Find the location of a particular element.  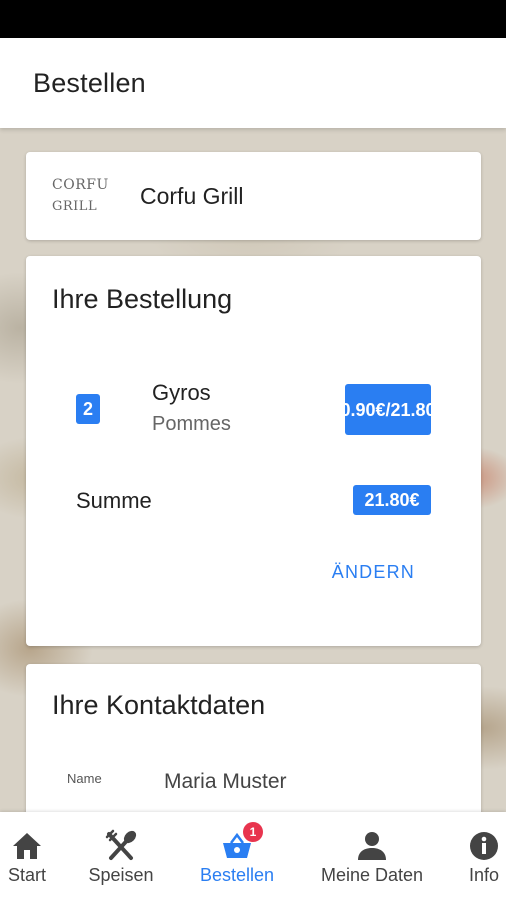

restaurant-card: CORFU GRILL Corfu Grill is located at coordinates (253, 196).